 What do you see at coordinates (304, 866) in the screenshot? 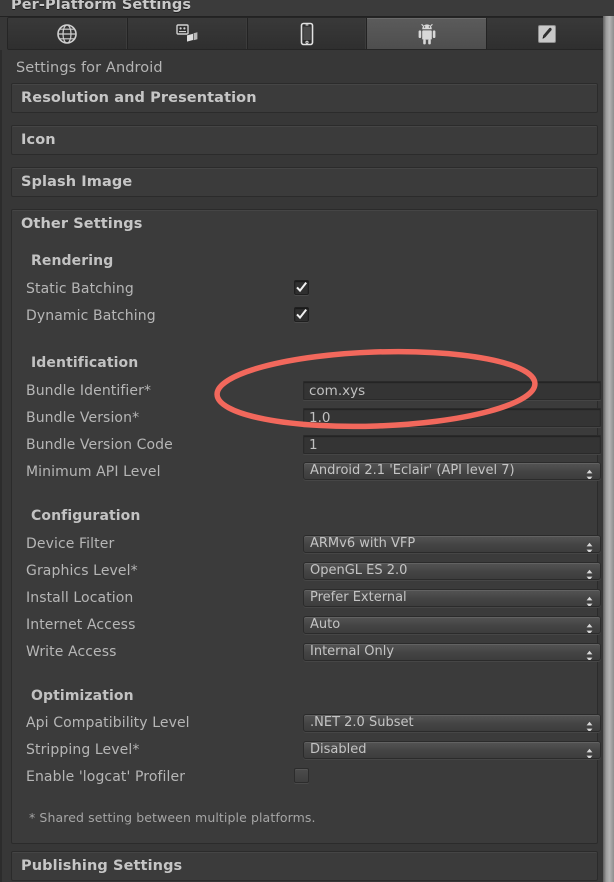
I see `section-publishing-settings: Publishing Settings` at bounding box center [304, 866].